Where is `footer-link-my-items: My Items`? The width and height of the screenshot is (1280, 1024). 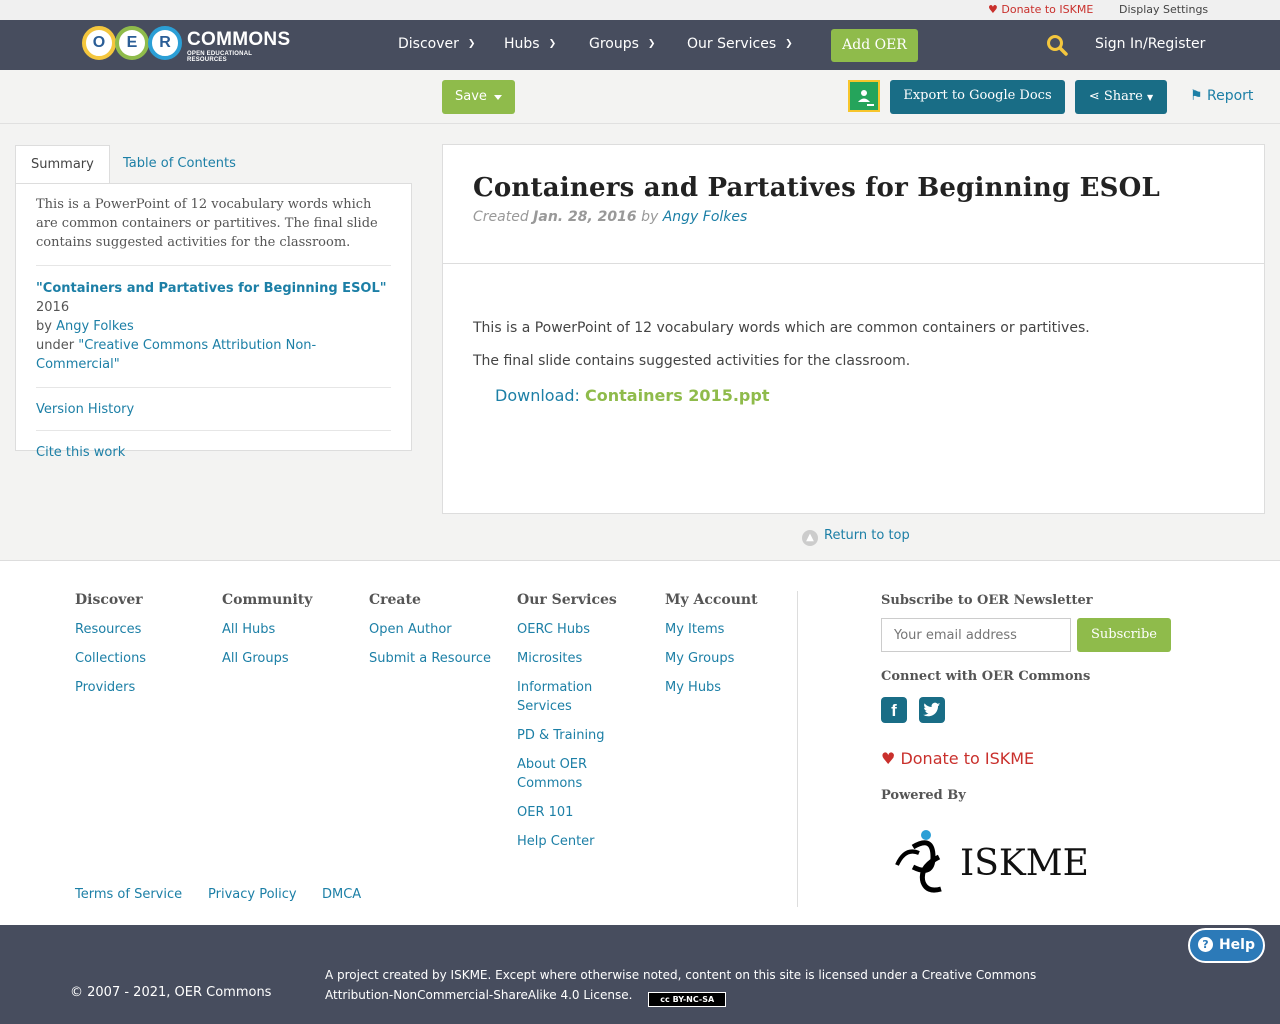
footer-link-my-items: My Items is located at coordinates (725, 629).